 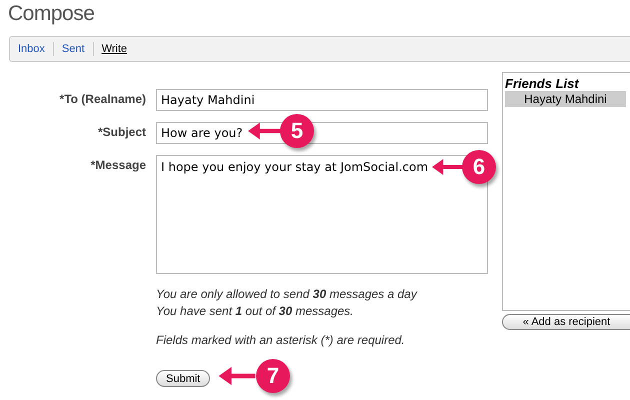 I want to click on step-number: 7, so click(x=273, y=376).